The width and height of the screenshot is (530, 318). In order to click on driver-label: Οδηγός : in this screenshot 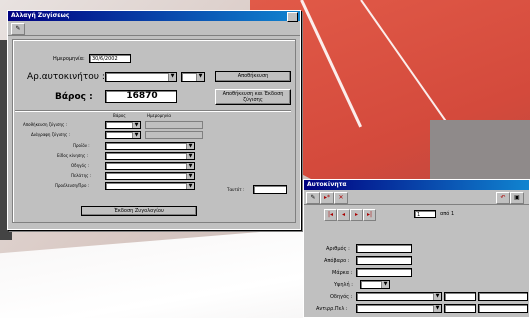, I will do `click(80, 165)`.